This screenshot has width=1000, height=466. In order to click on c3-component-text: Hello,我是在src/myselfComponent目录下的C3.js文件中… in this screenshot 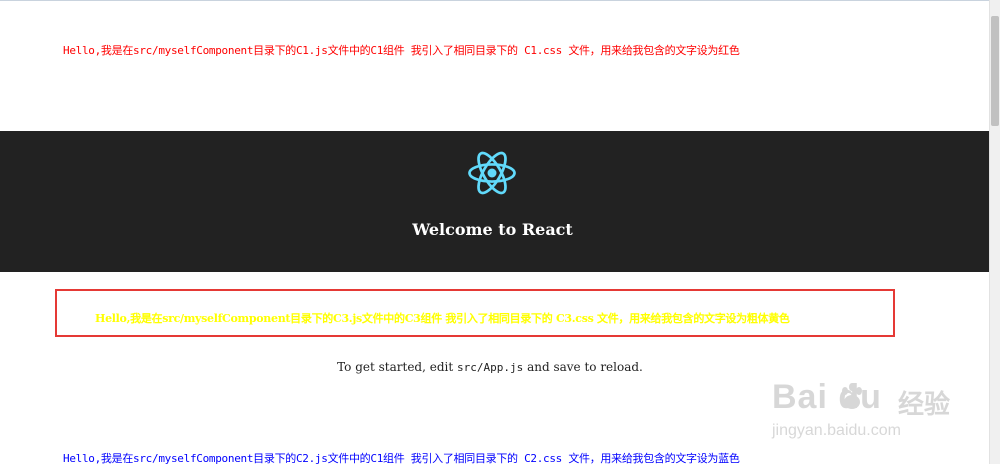, I will do `click(442, 318)`.